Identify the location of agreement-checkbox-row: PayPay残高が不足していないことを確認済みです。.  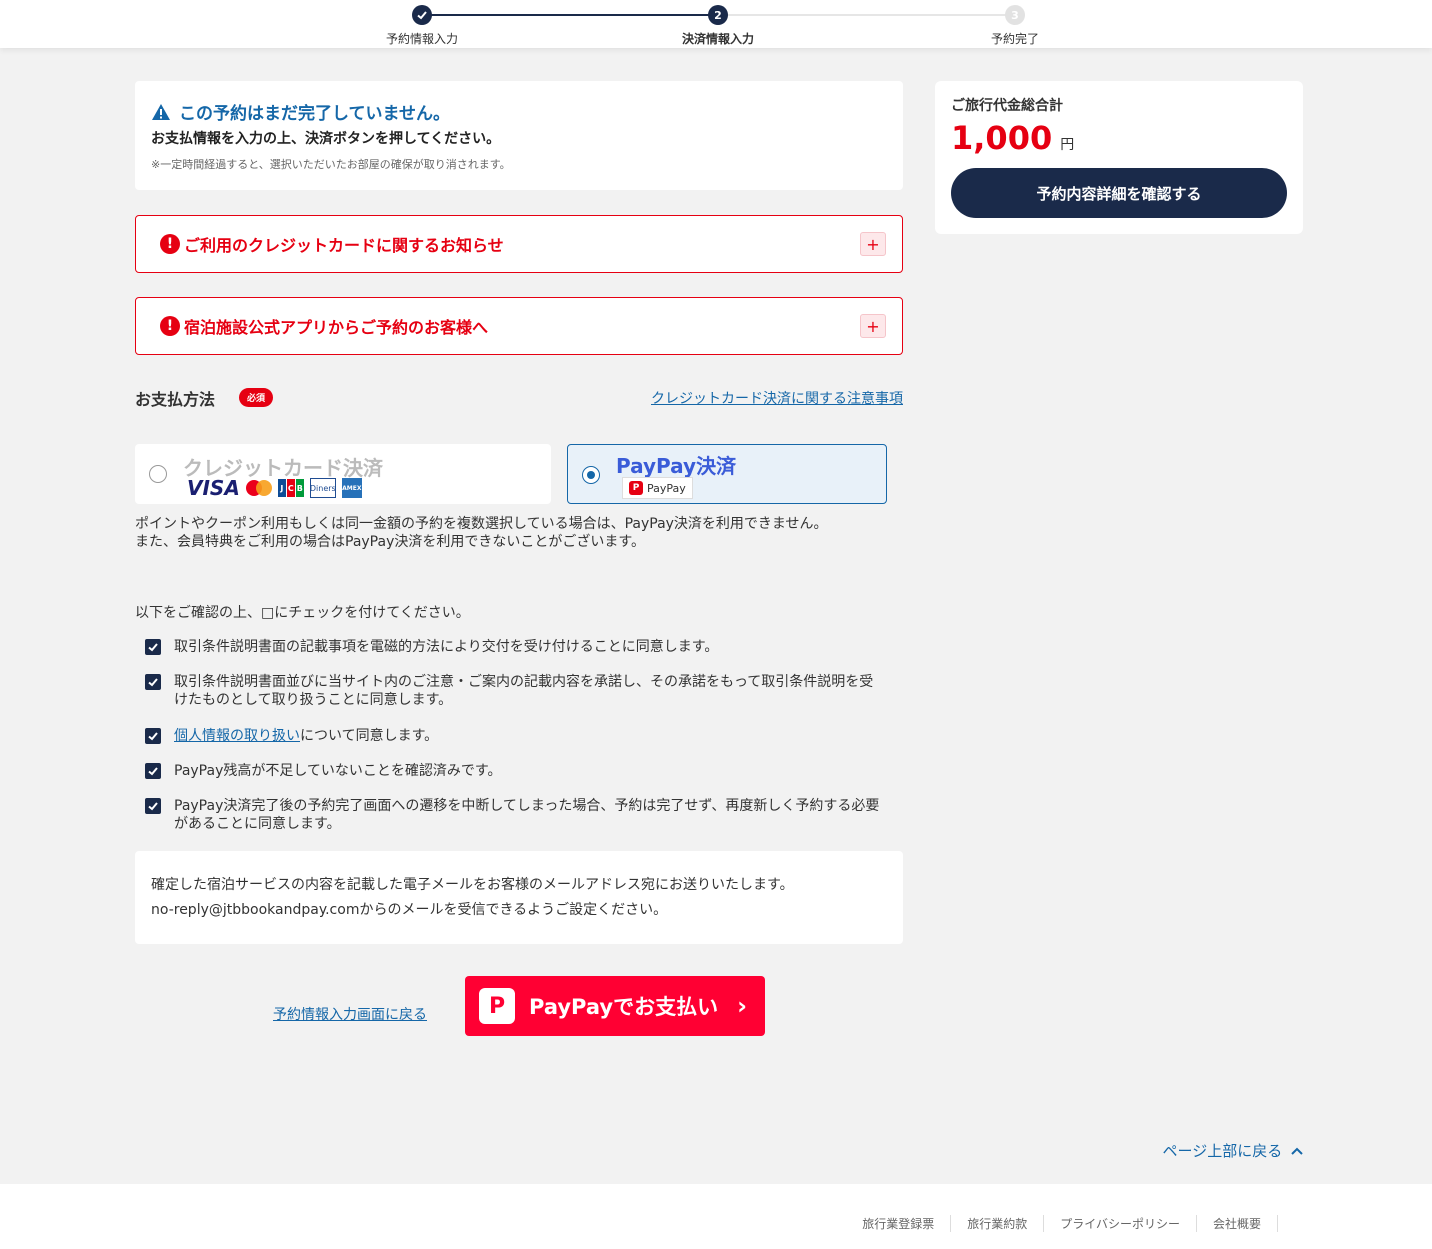
(515, 771).